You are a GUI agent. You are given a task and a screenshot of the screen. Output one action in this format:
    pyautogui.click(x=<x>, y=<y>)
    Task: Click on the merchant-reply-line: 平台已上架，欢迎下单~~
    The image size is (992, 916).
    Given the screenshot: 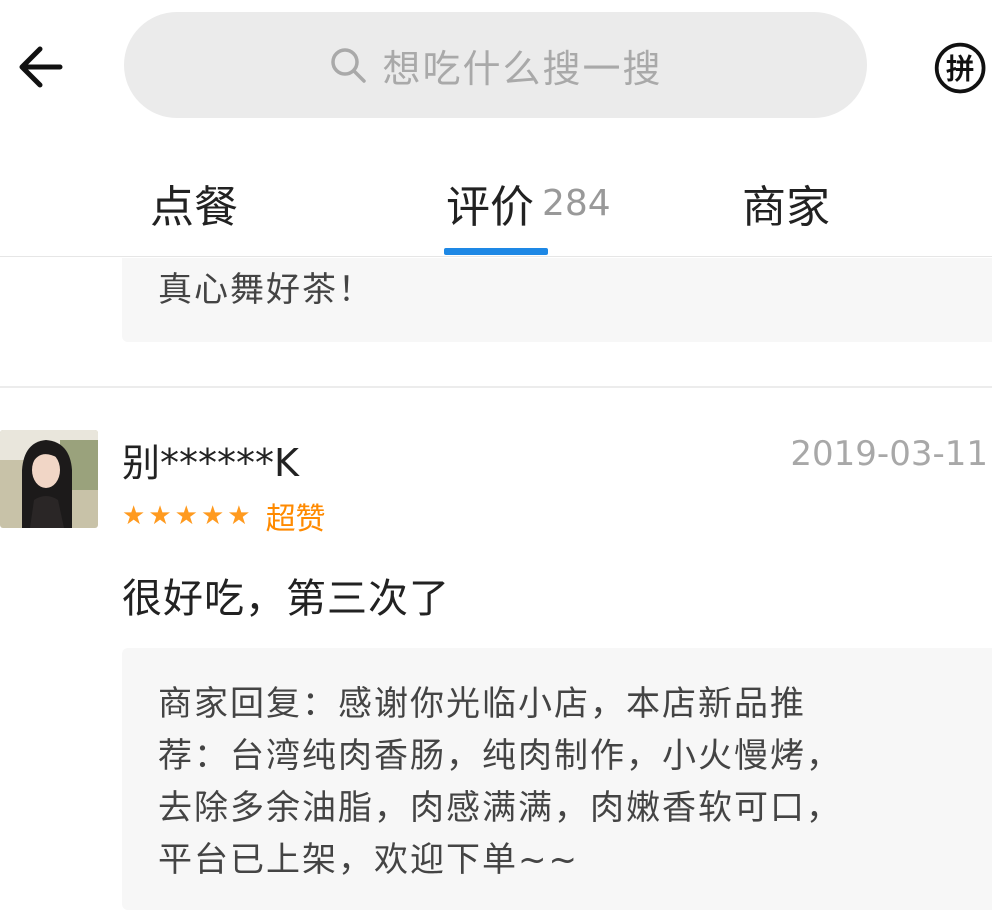 What is the action you would take?
    pyautogui.click(x=368, y=860)
    